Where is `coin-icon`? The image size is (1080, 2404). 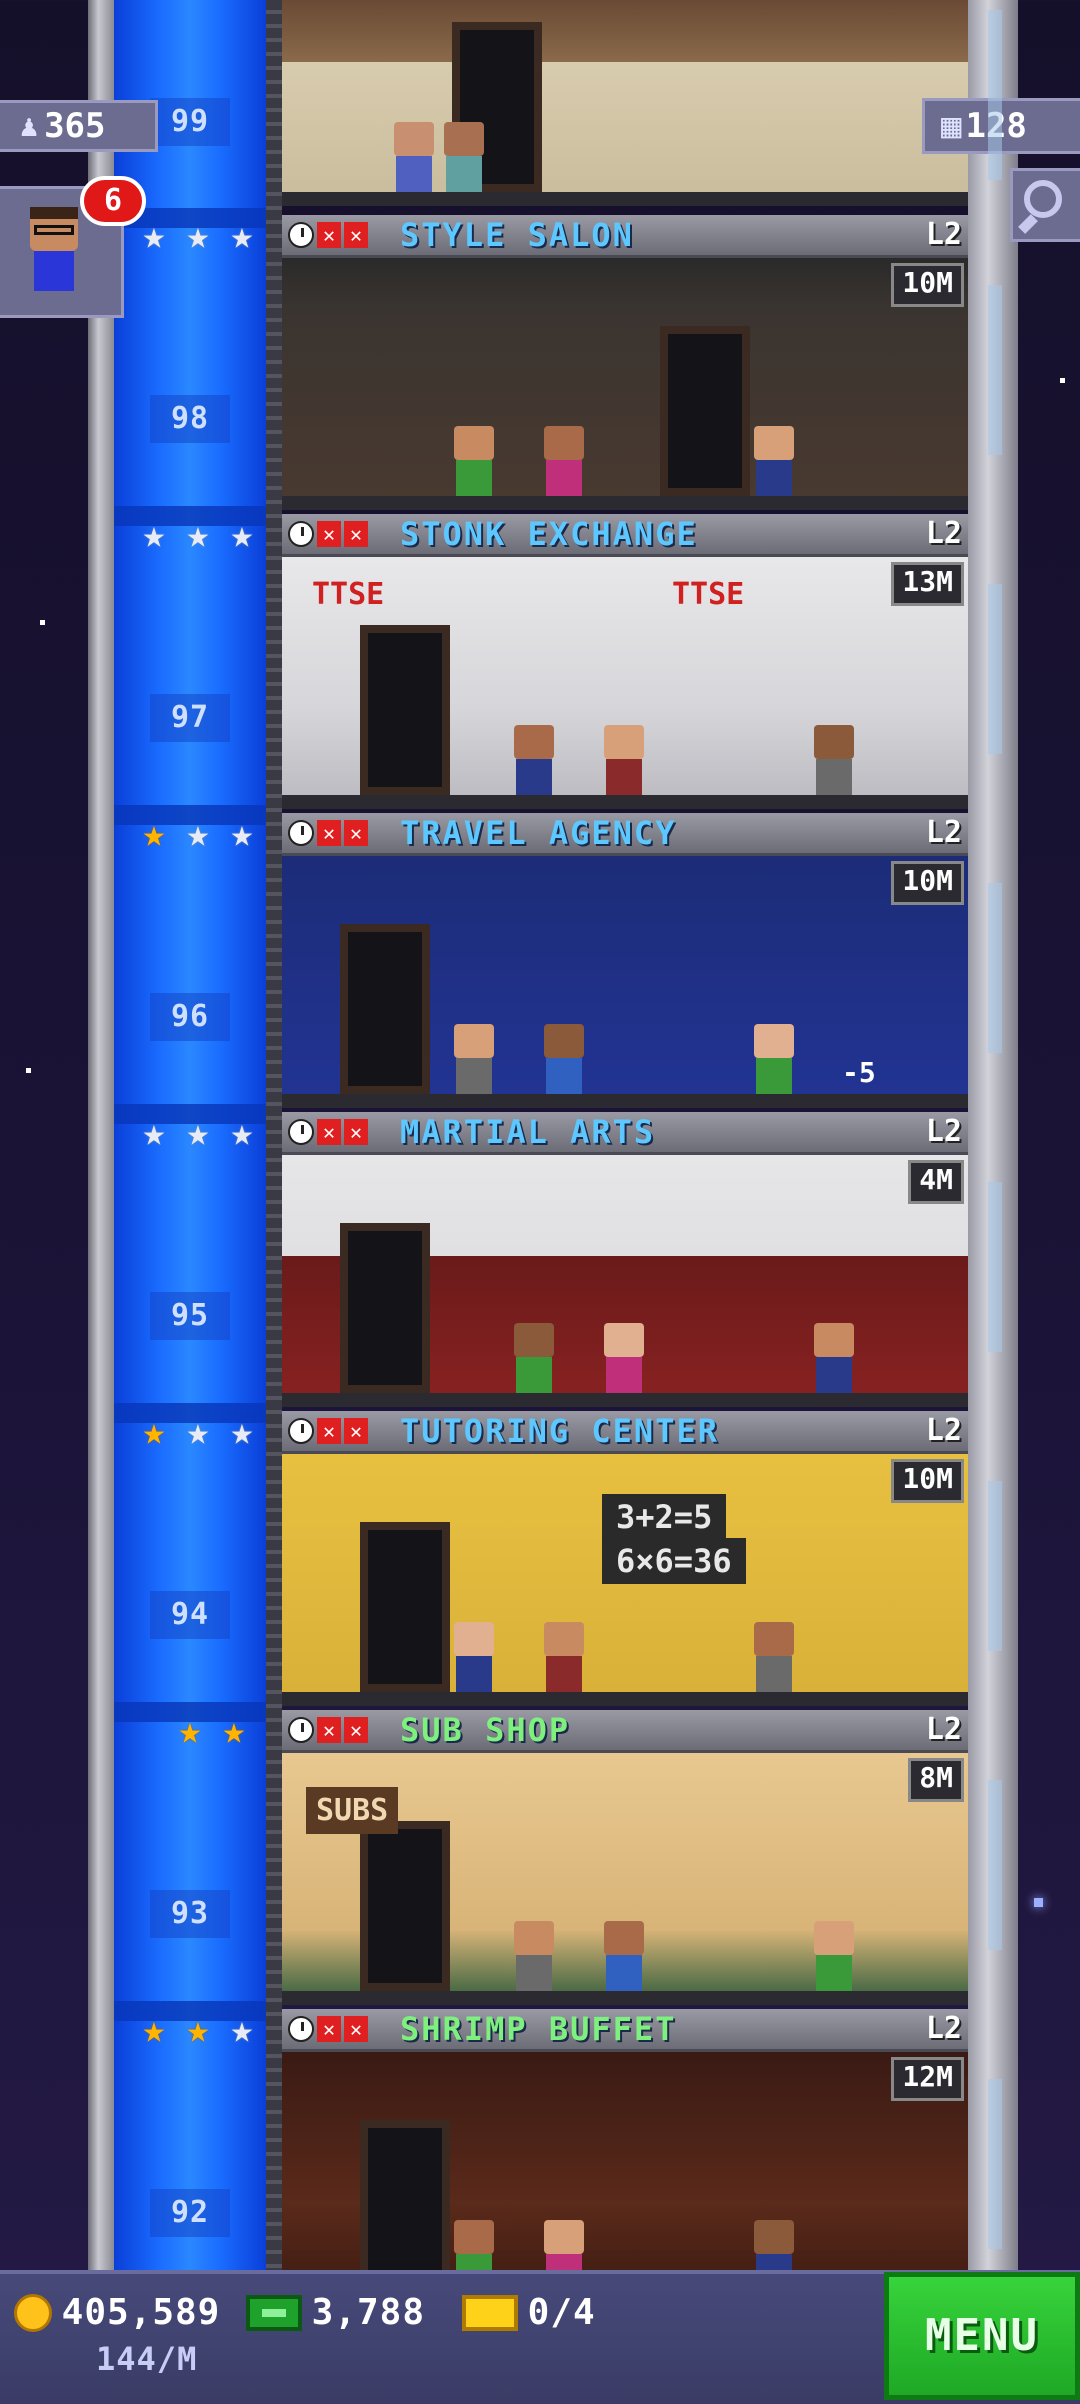 coin-icon is located at coordinates (33, 2312).